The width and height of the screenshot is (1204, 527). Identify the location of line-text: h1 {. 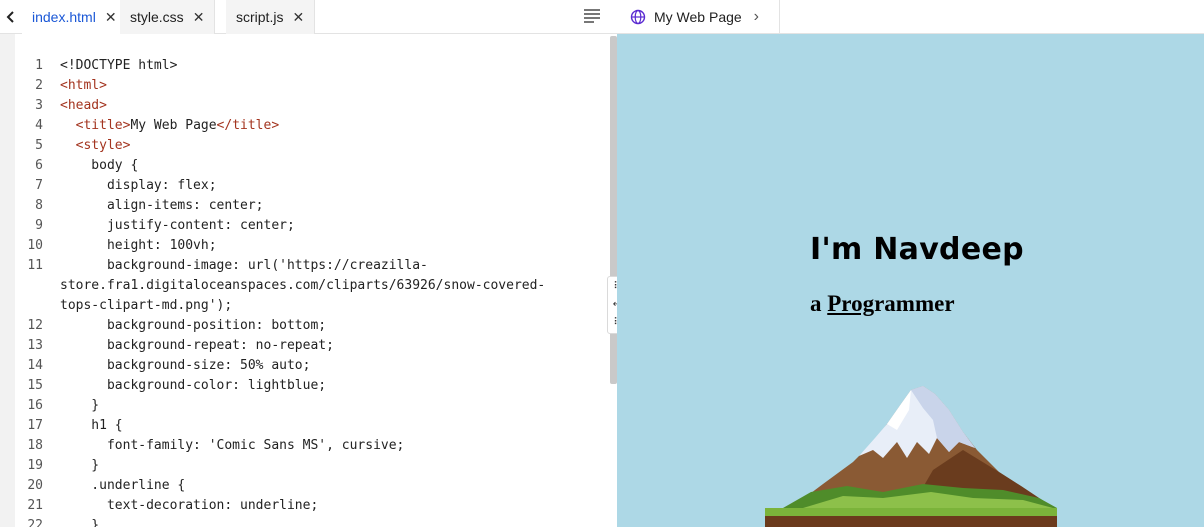
(91, 426).